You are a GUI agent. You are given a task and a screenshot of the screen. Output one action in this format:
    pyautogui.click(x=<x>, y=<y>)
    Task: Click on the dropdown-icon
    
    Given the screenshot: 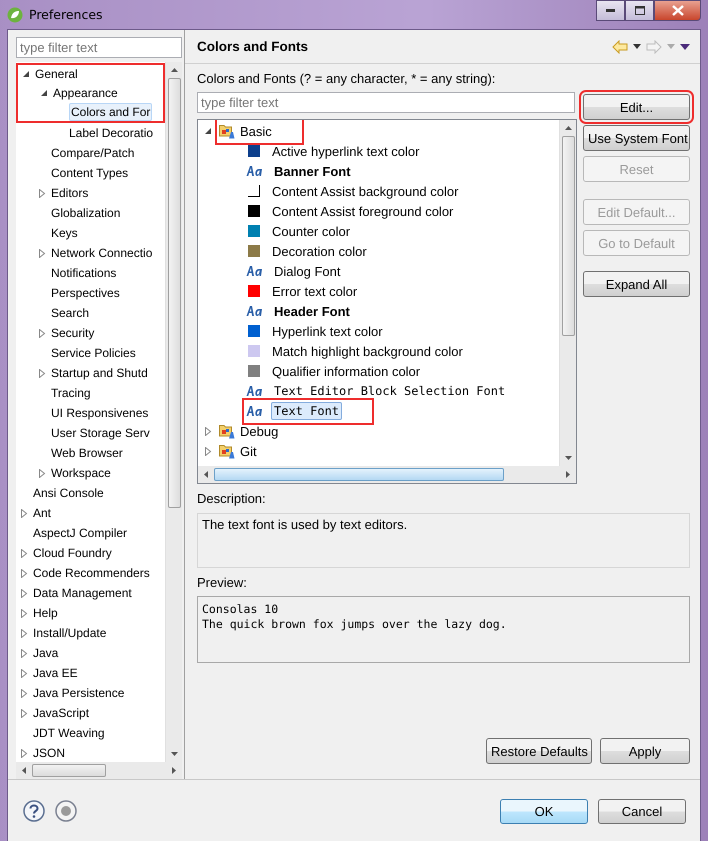 What is the action you would take?
    pyautogui.click(x=637, y=46)
    